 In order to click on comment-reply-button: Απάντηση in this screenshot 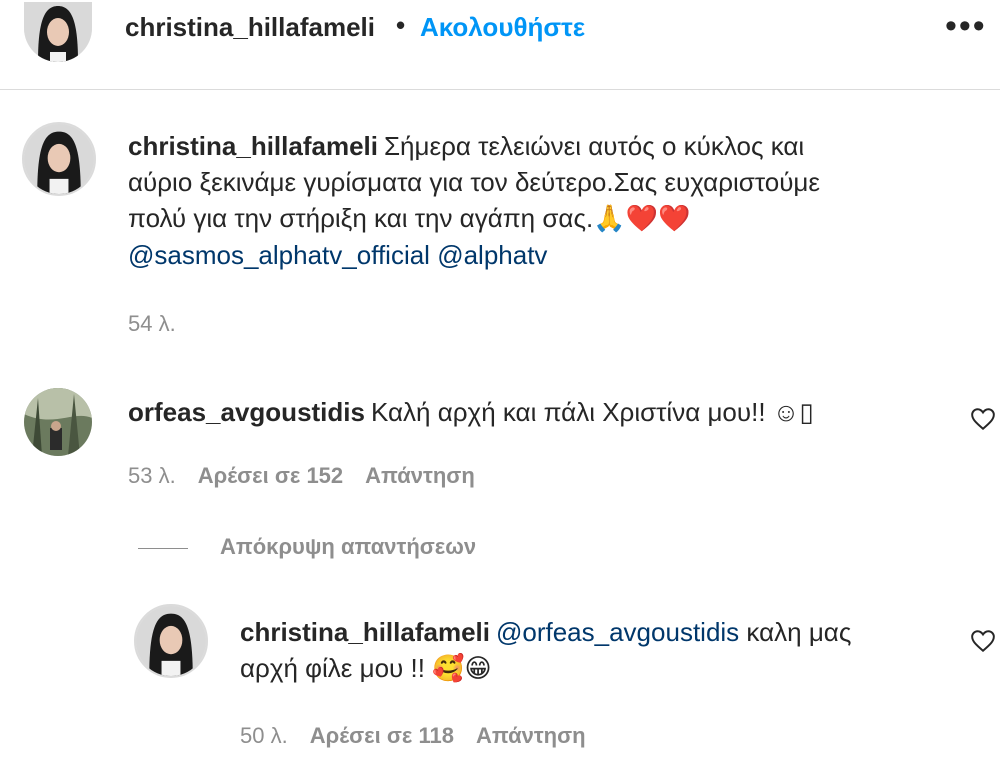, I will do `click(420, 475)`.